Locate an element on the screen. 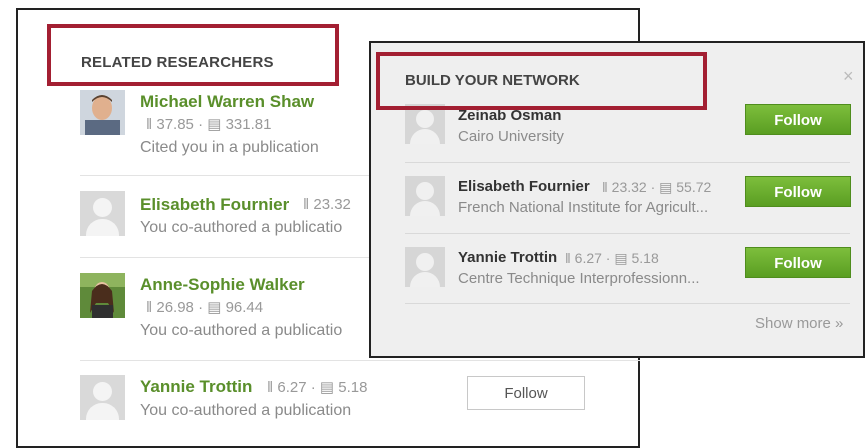 The height and width of the screenshot is (448, 865). network-person-name: Elisabeth Fournier is located at coordinates (524, 186).